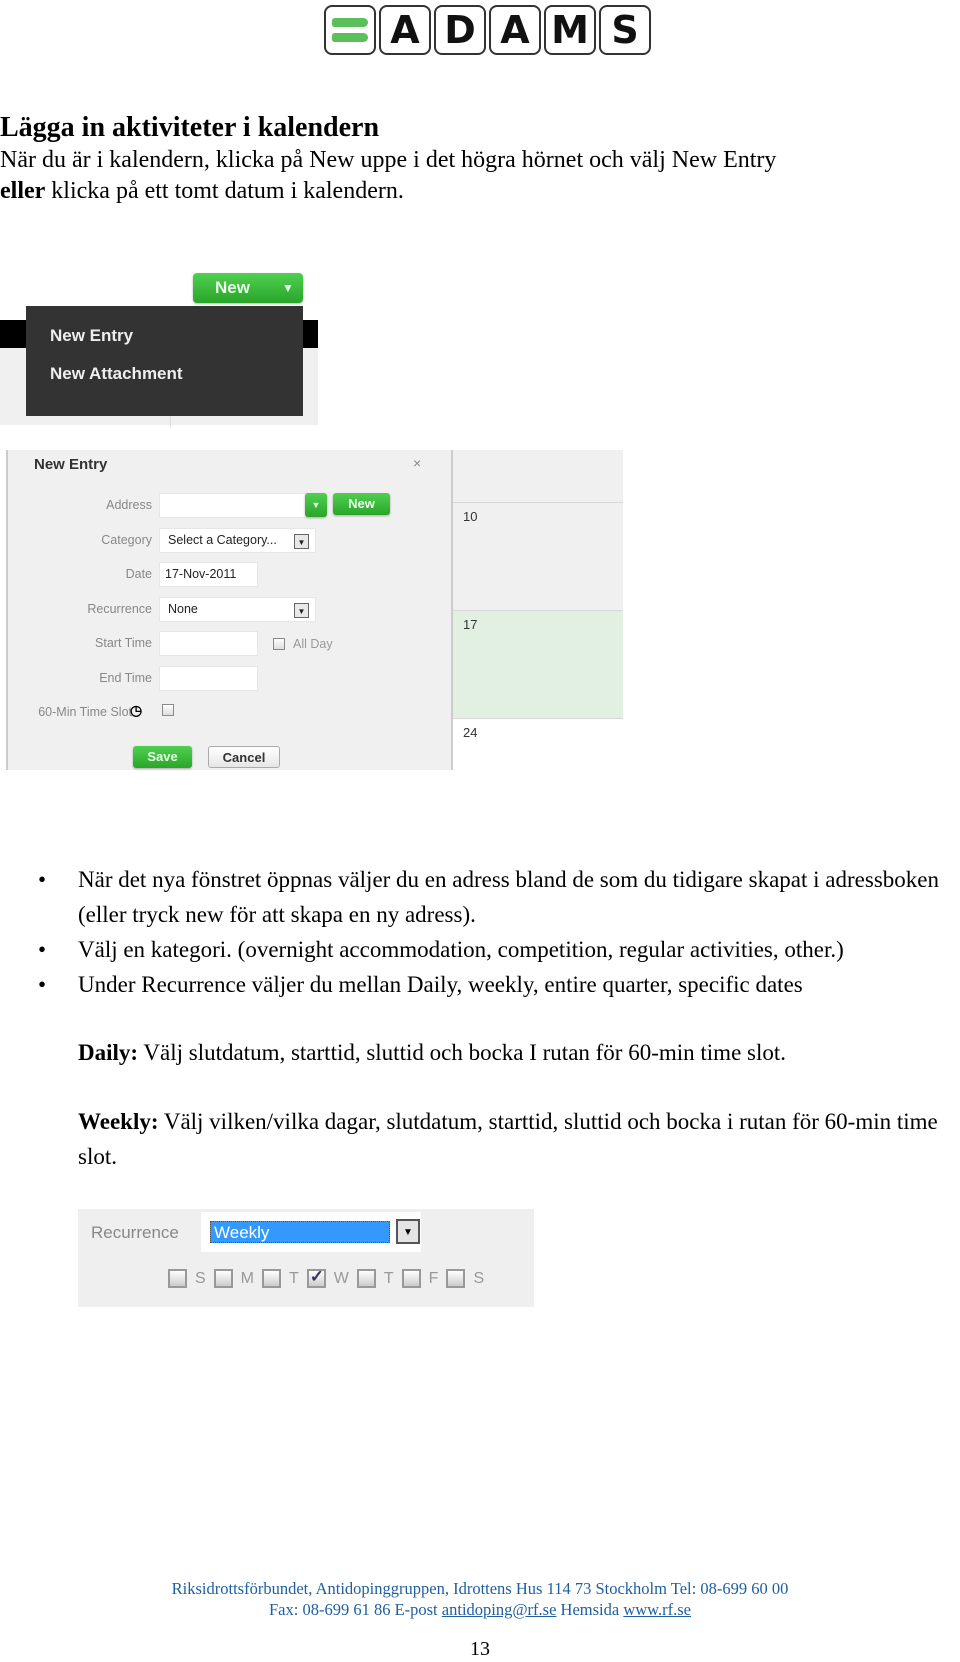 The image size is (960, 1662). Describe the element at coordinates (287, 288) in the screenshot. I see `caret-down-icon: ▼` at that location.